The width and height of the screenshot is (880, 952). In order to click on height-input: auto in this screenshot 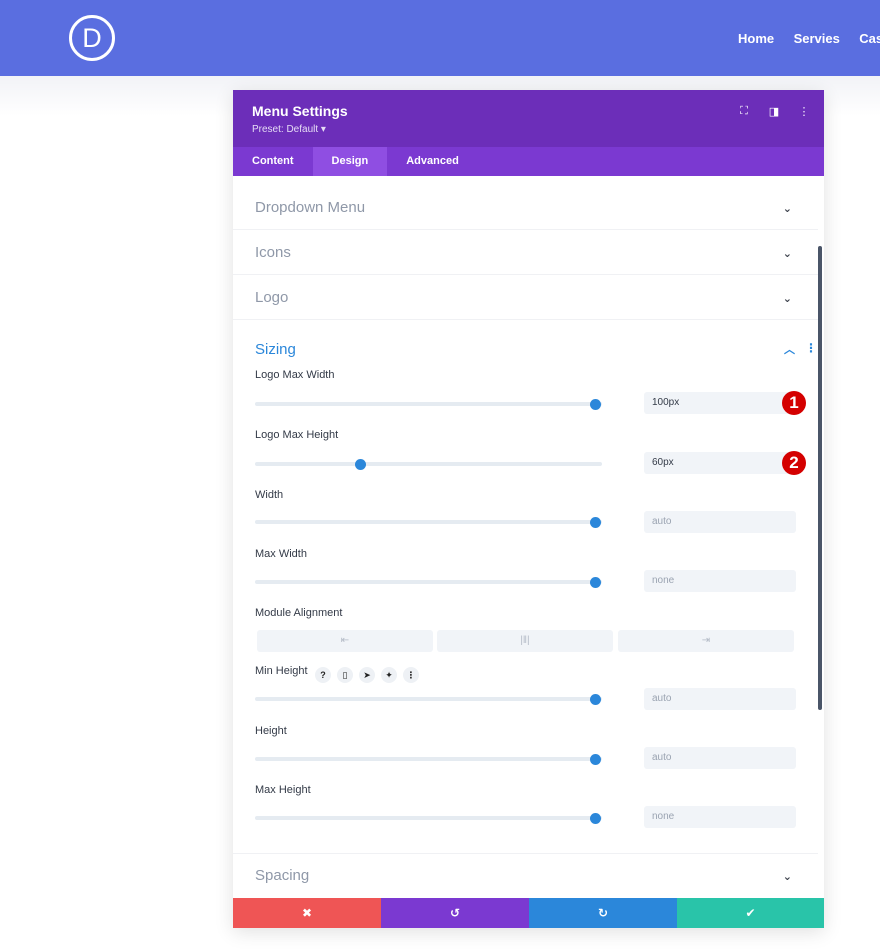, I will do `click(720, 758)`.